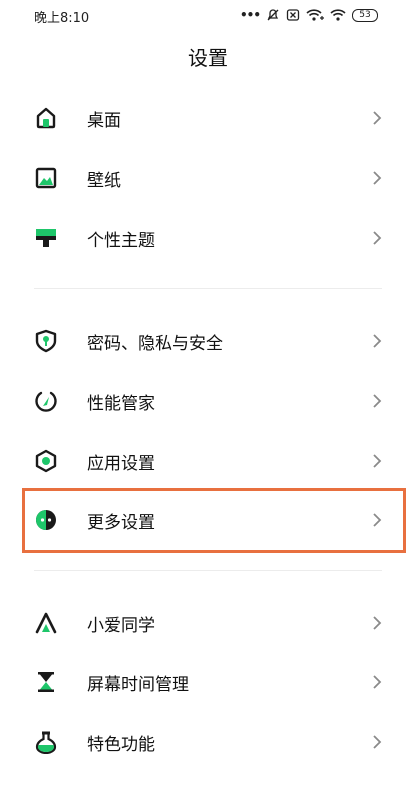 The image size is (416, 788). What do you see at coordinates (315, 15) in the screenshot?
I see `wifi-plus-icon` at bounding box center [315, 15].